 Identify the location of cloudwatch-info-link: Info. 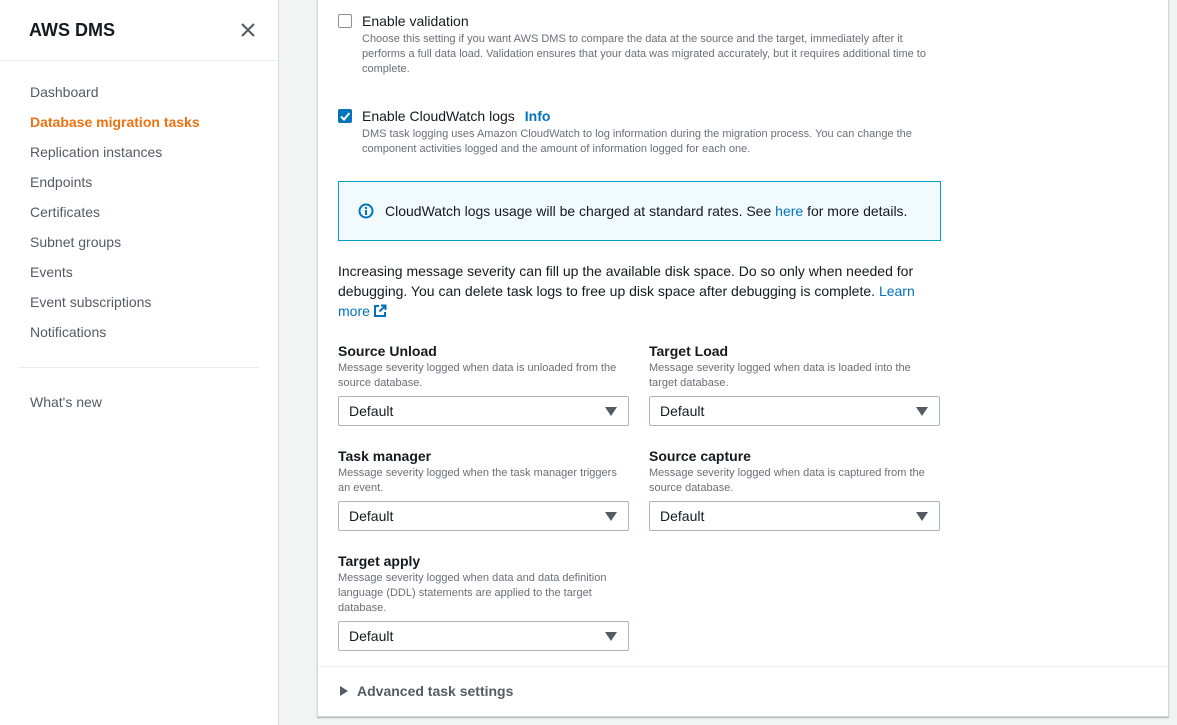
(538, 116).